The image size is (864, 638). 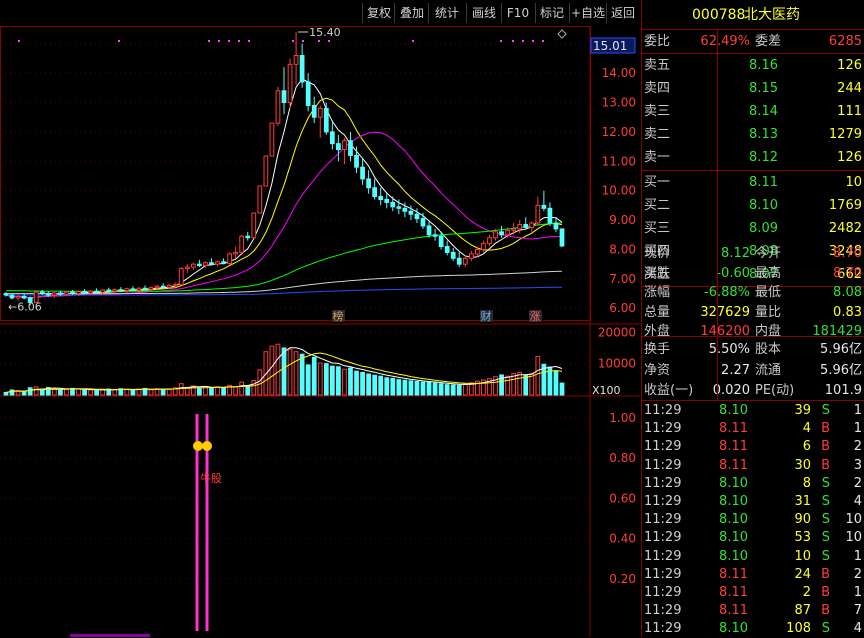 I want to click on toolbar-button-7: 返回, so click(x=622, y=13).